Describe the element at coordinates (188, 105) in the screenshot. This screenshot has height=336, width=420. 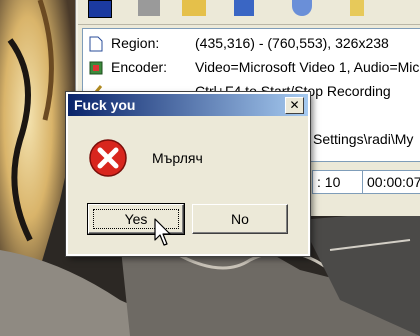
I see `dialog-titlebar: Fuck you ✕` at that location.